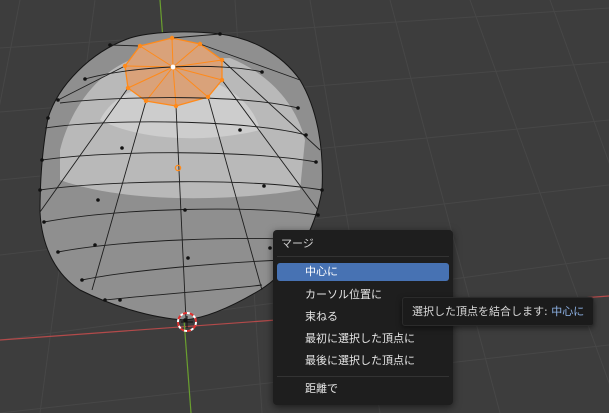 This screenshot has width=609, height=413. What do you see at coordinates (363, 272) in the screenshot?
I see `menu-item-at-center: 中心に` at bounding box center [363, 272].